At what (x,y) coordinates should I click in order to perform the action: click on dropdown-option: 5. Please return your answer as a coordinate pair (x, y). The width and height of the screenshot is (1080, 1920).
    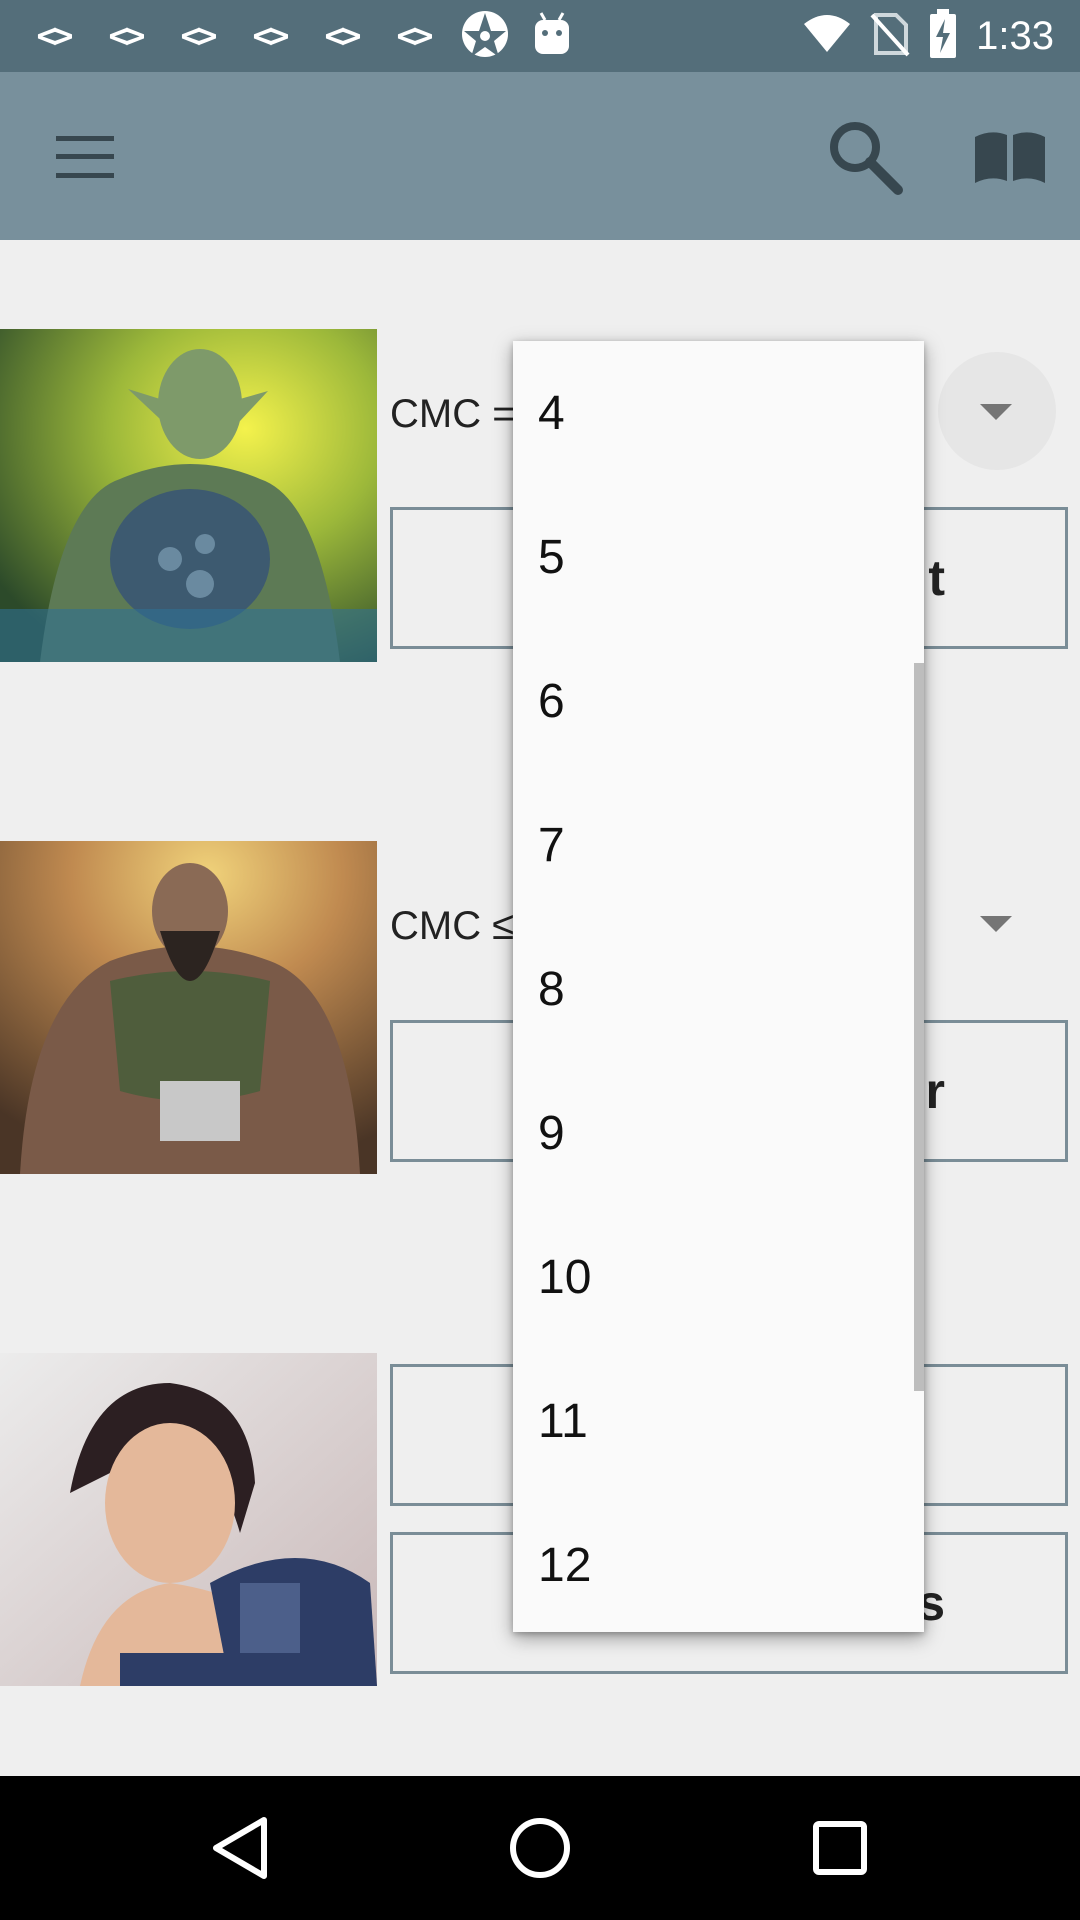
    Looking at the image, I should click on (718, 557).